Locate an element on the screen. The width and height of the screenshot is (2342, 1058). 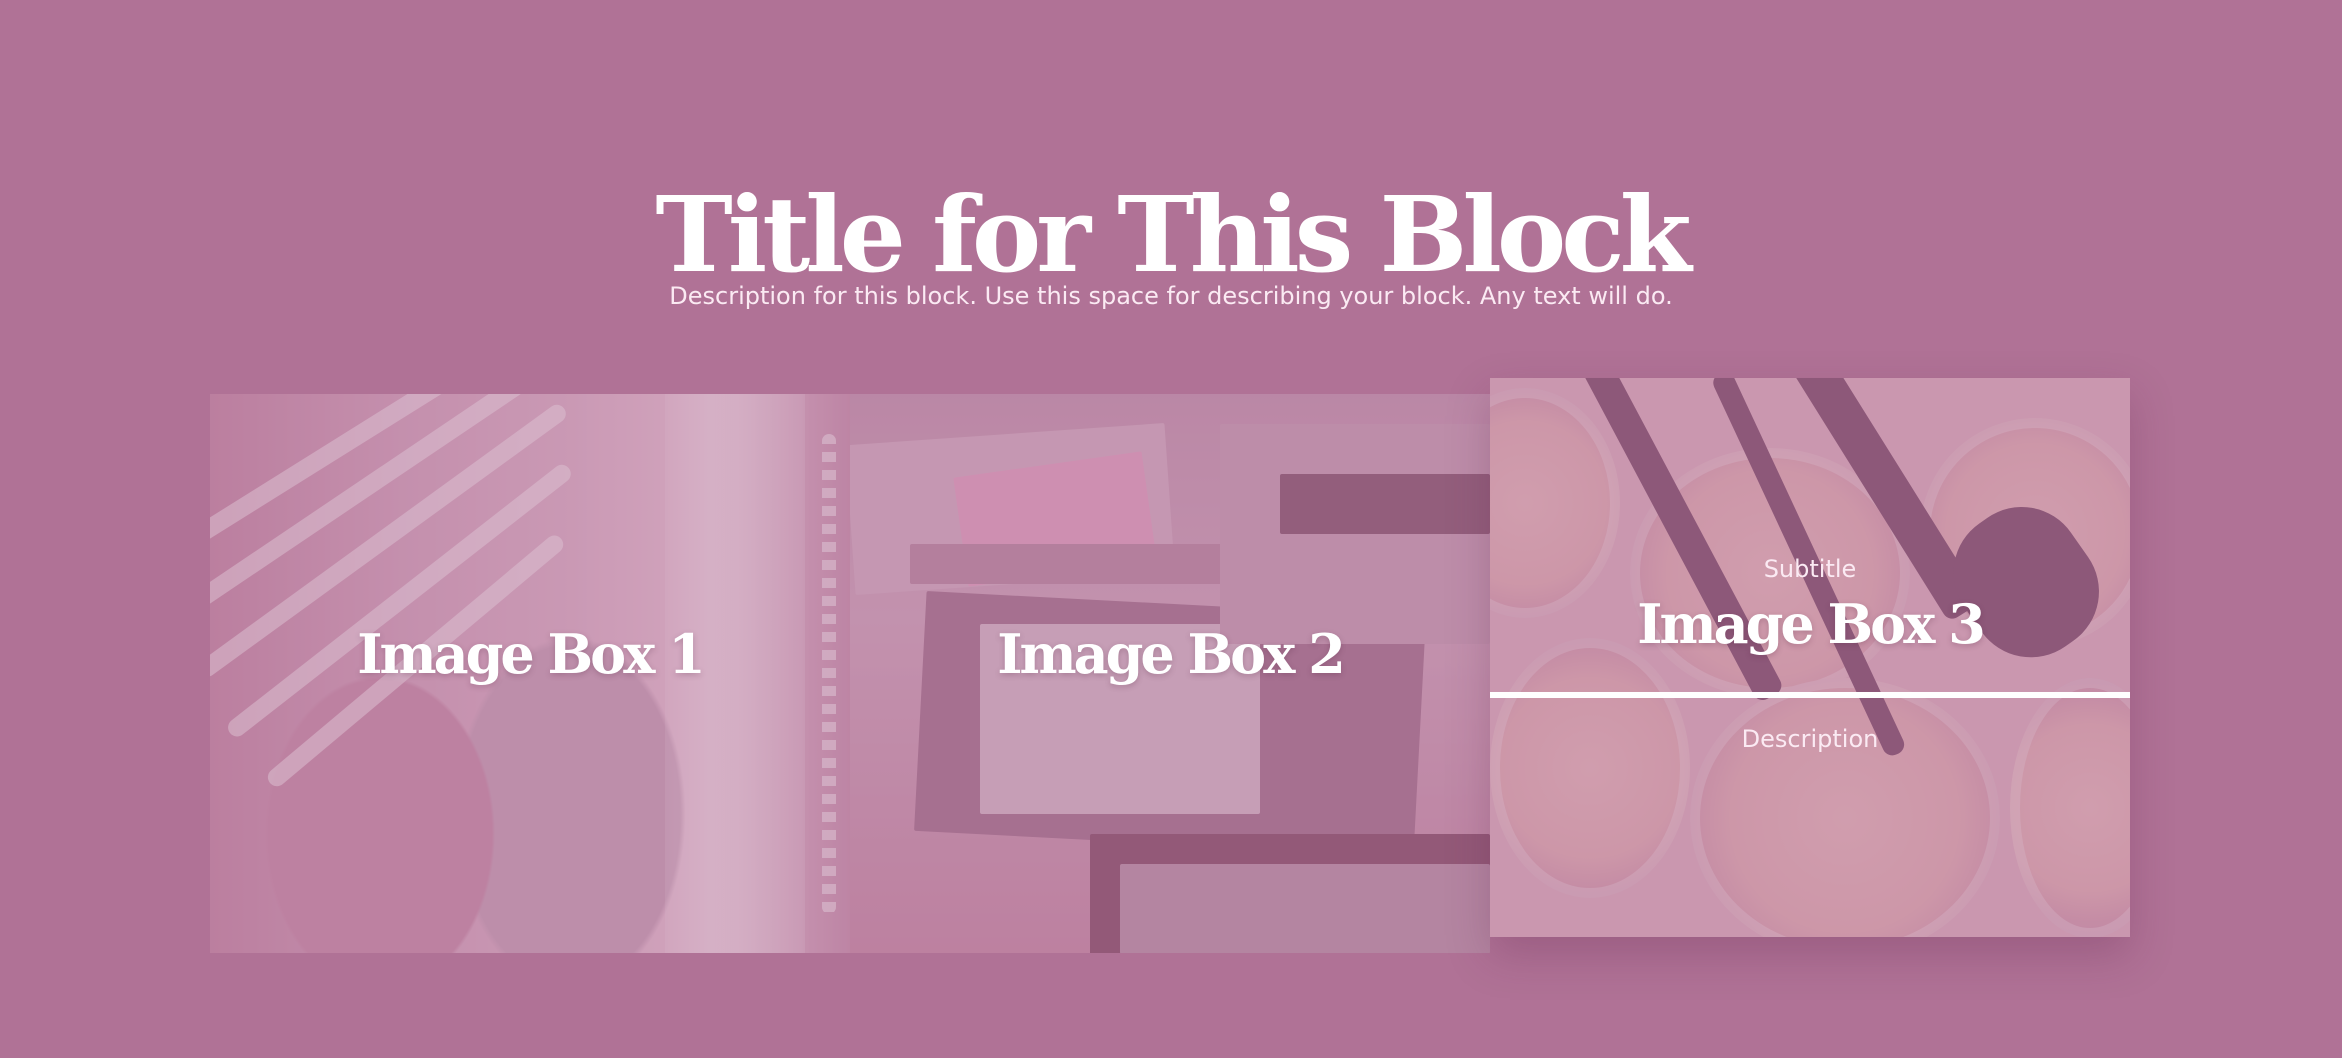
divider-line is located at coordinates (1810, 695).